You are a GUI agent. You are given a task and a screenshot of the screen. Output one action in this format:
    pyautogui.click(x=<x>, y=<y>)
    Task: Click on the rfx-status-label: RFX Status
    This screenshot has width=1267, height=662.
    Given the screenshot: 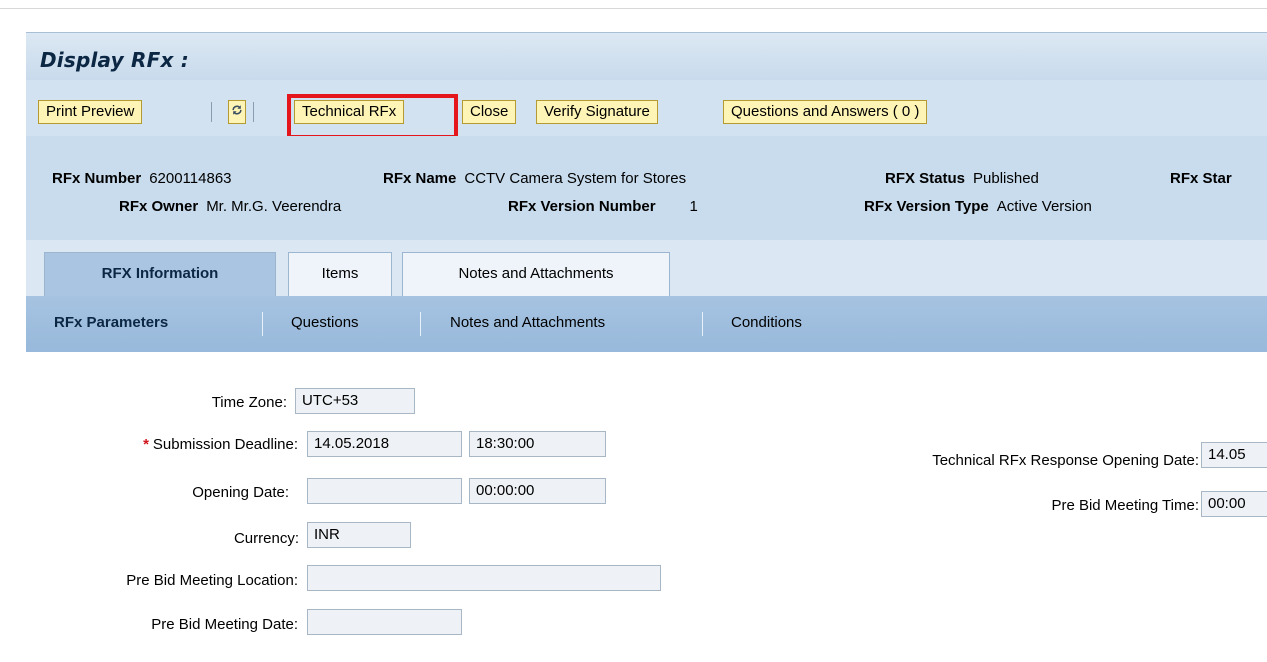 What is the action you would take?
    pyautogui.click(x=925, y=178)
    